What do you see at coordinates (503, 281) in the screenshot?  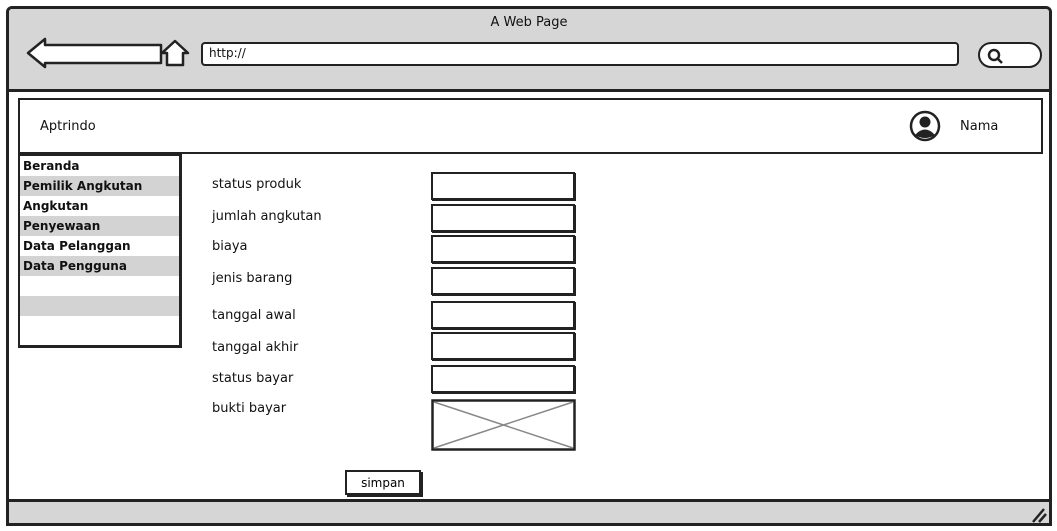 I see `jenis-barang-input` at bounding box center [503, 281].